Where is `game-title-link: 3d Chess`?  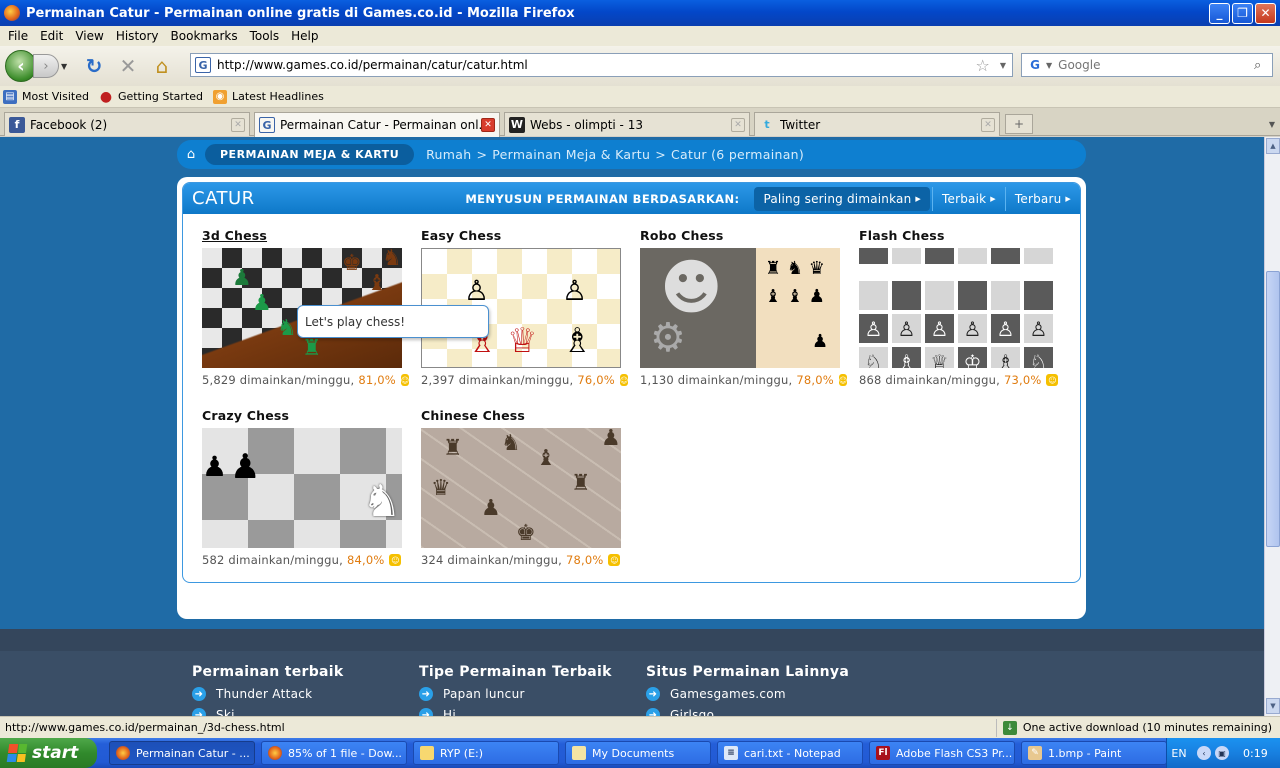
game-title-link: 3d Chess is located at coordinates (304, 236).